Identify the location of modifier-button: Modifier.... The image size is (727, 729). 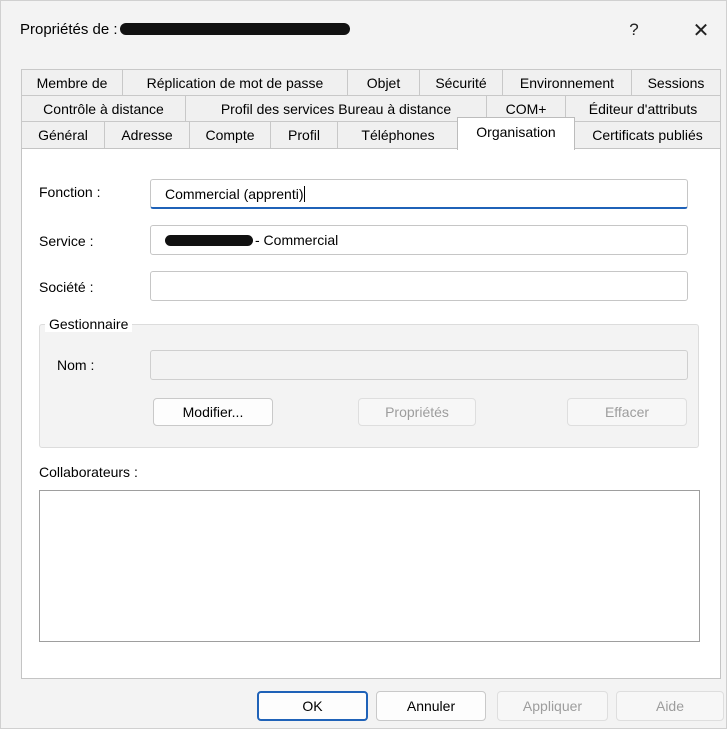
(213, 412).